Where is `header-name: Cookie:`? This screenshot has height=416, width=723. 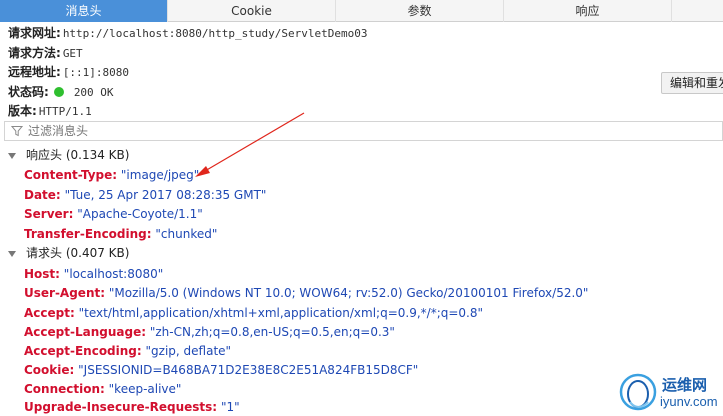 header-name: Cookie: is located at coordinates (49, 370).